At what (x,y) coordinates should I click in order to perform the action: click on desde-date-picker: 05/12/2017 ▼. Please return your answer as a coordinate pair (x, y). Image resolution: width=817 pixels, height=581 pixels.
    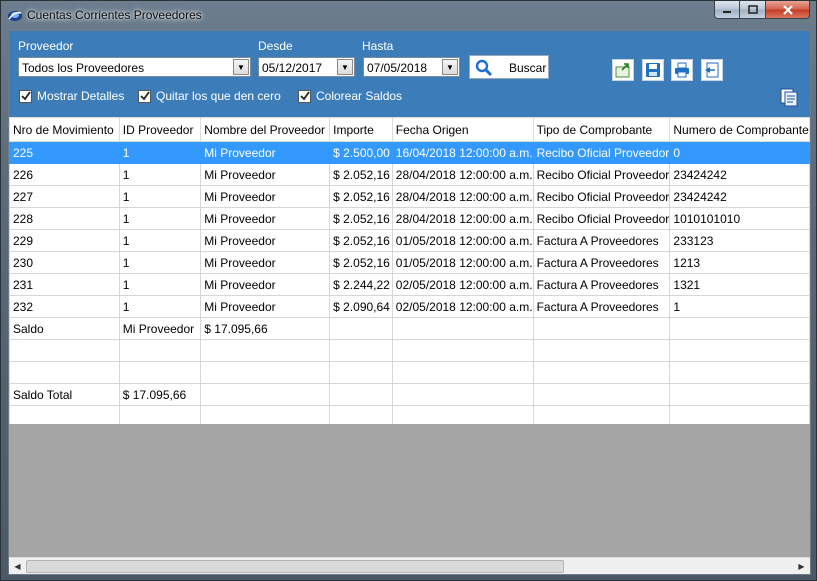
    Looking at the image, I should click on (306, 67).